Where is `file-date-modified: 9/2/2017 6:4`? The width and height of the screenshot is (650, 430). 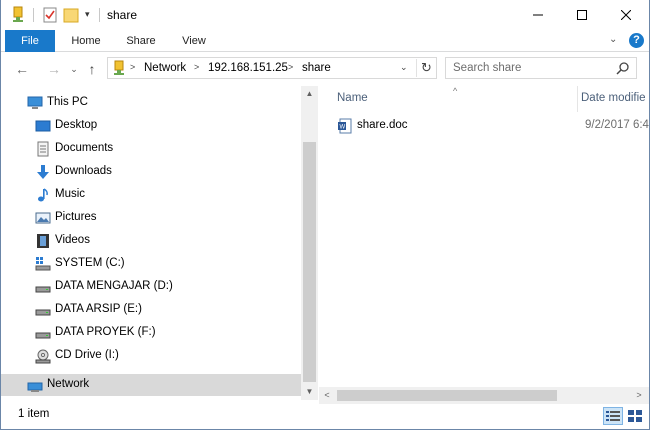
file-date-modified: 9/2/2017 6:4 is located at coordinates (617, 125).